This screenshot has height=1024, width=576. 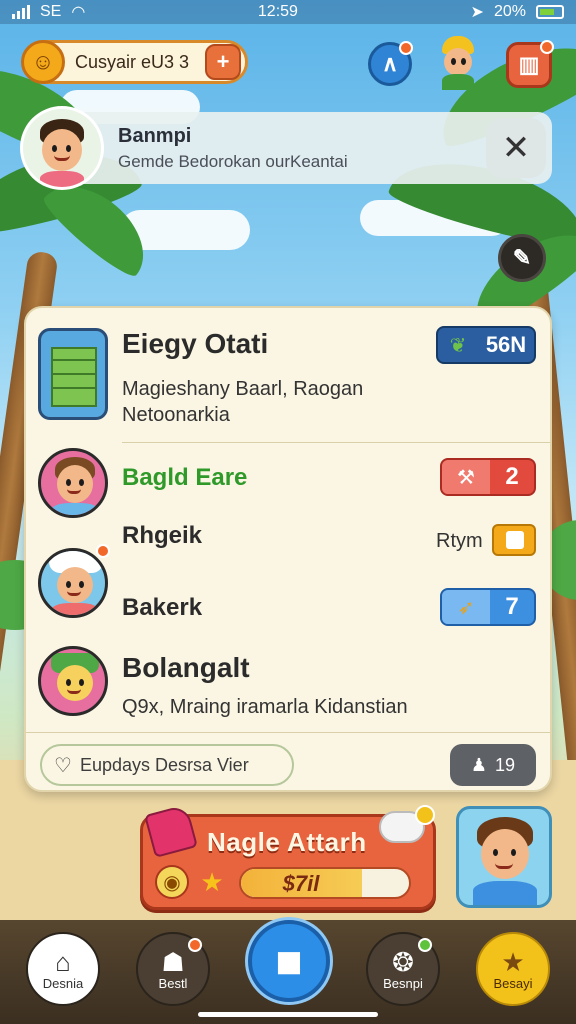 I want to click on notification-title: Banmpi, so click(x=155, y=135).